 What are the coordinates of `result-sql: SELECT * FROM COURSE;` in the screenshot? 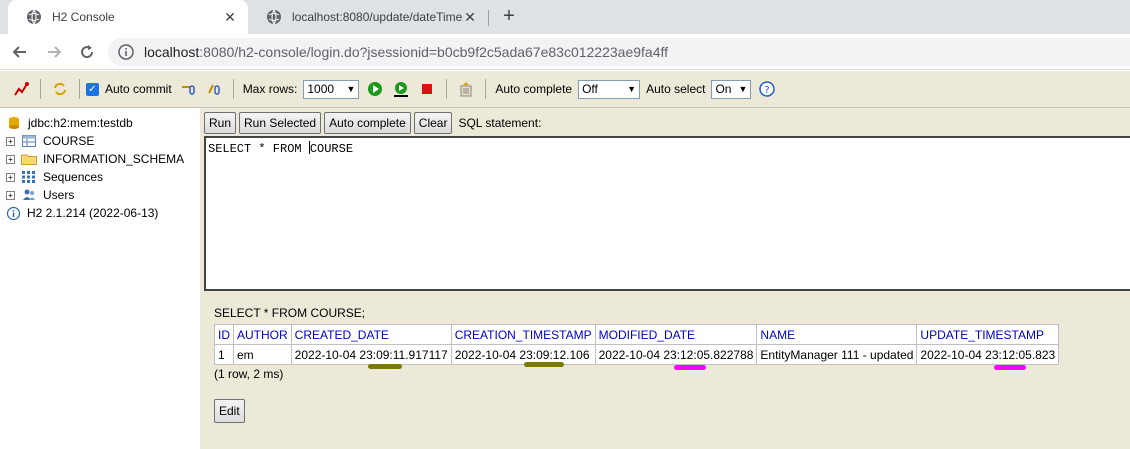 It's located at (290, 313).